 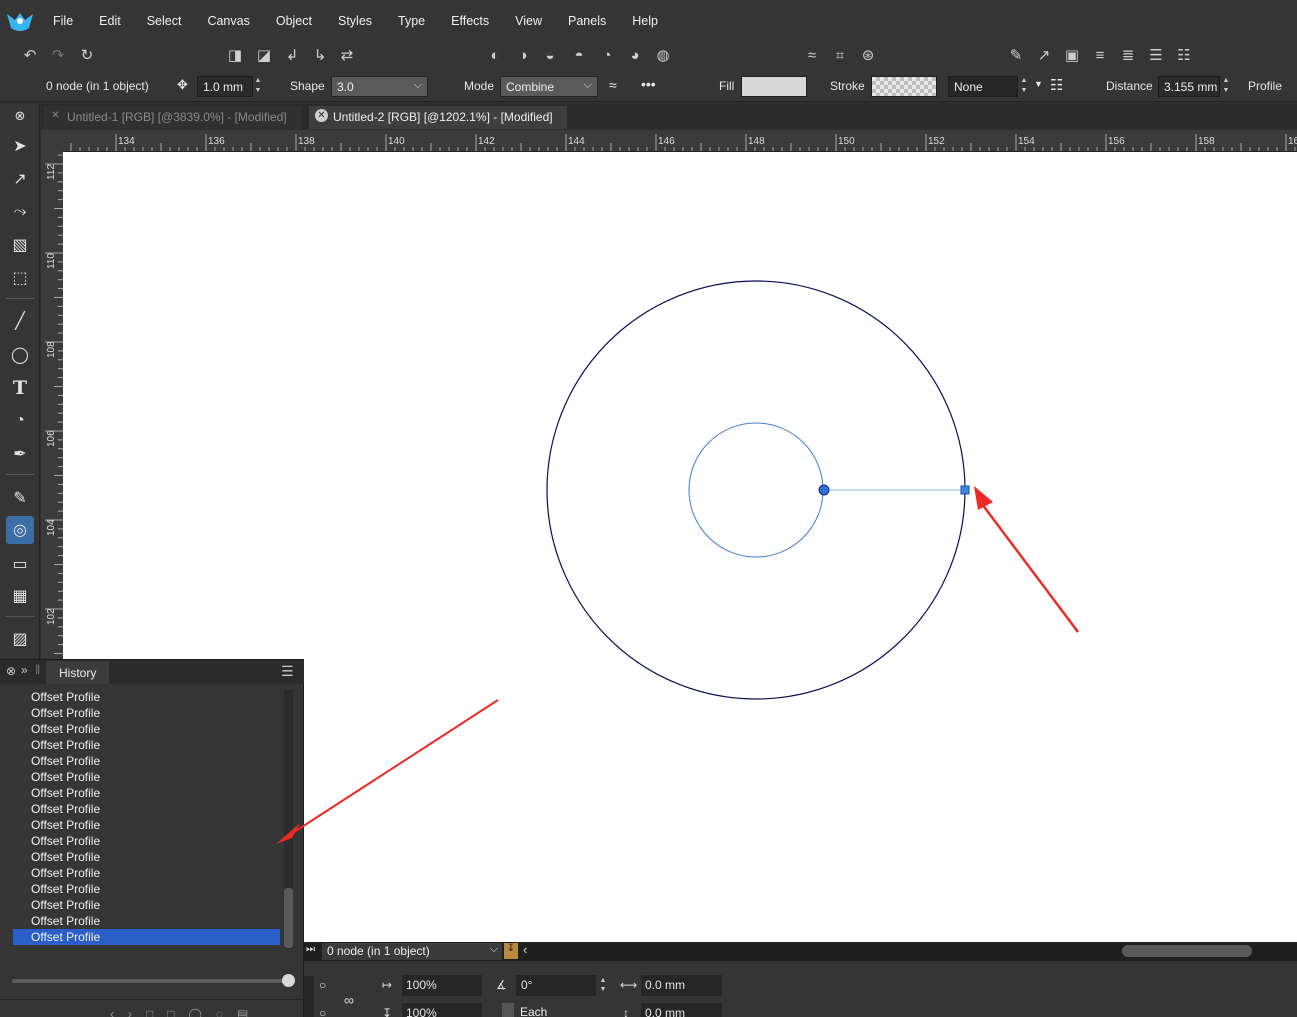 I want to click on fill-swatch, so click(x=774, y=86).